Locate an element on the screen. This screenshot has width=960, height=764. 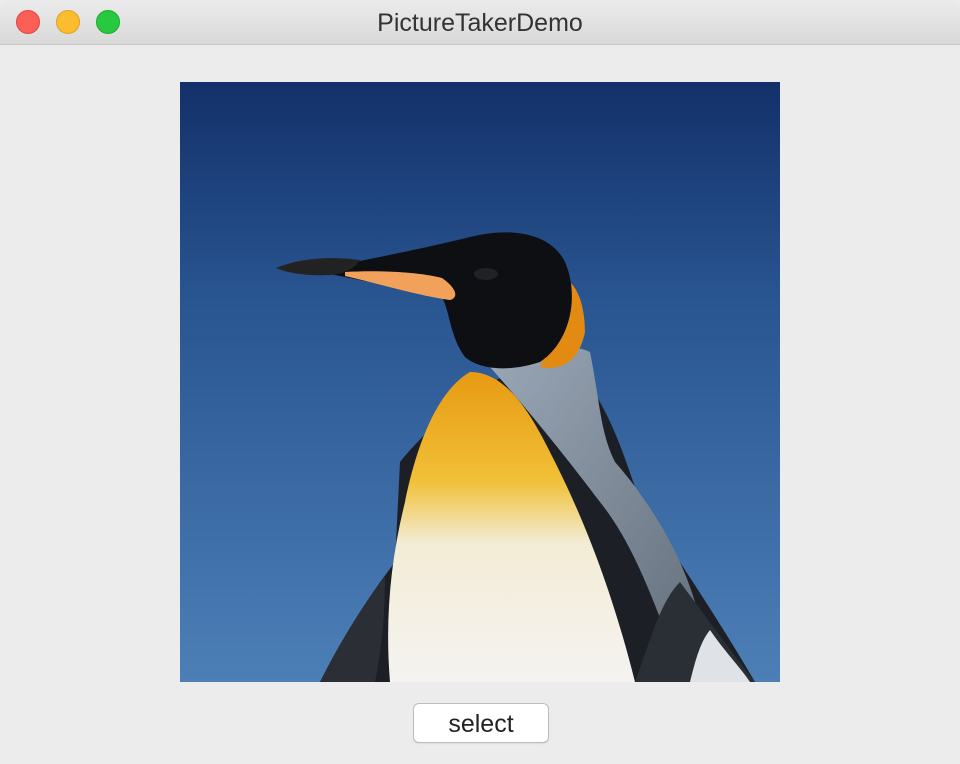
title-bar: PictureTakerDemo is located at coordinates (480, 22).